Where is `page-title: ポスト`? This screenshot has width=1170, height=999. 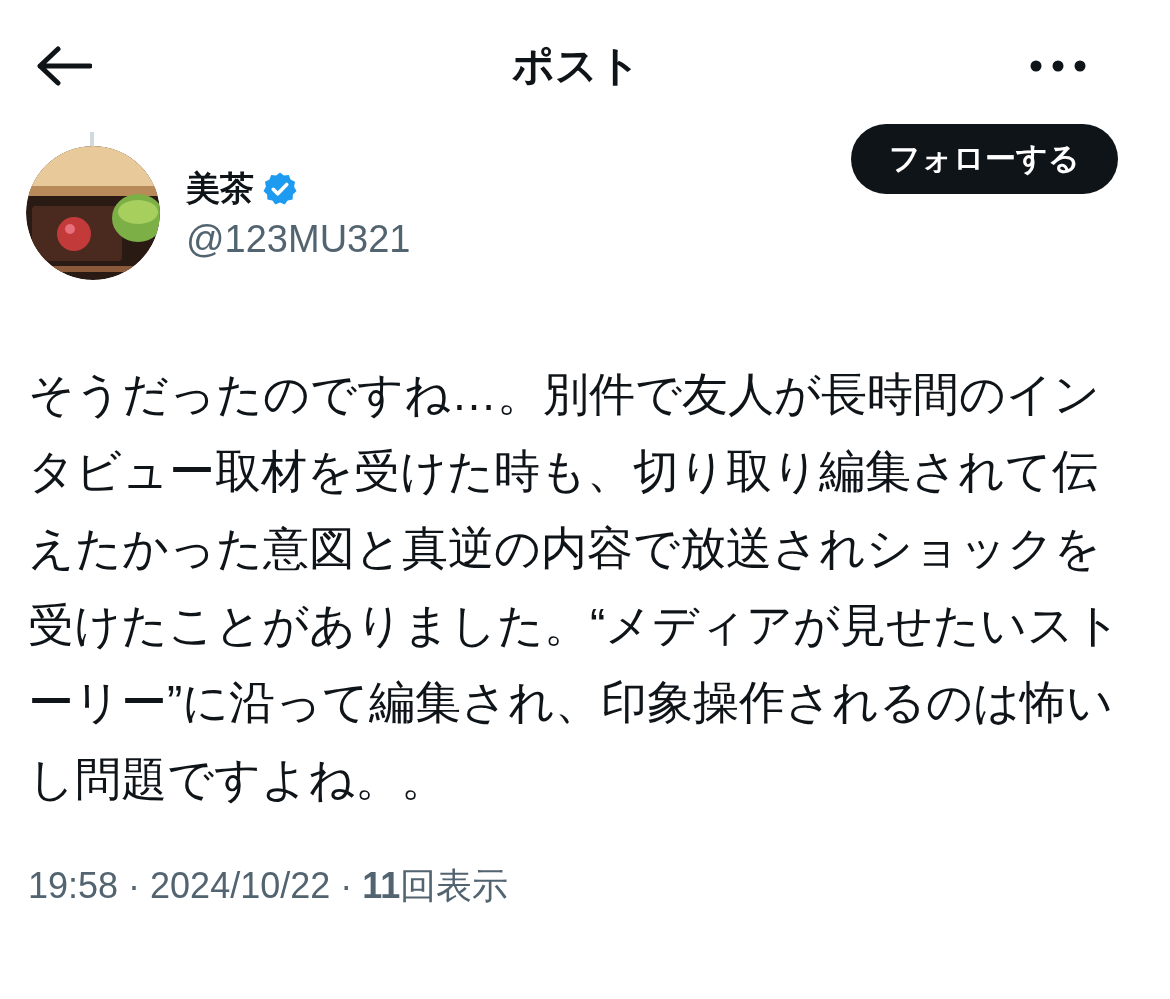 page-title: ポスト is located at coordinates (576, 66).